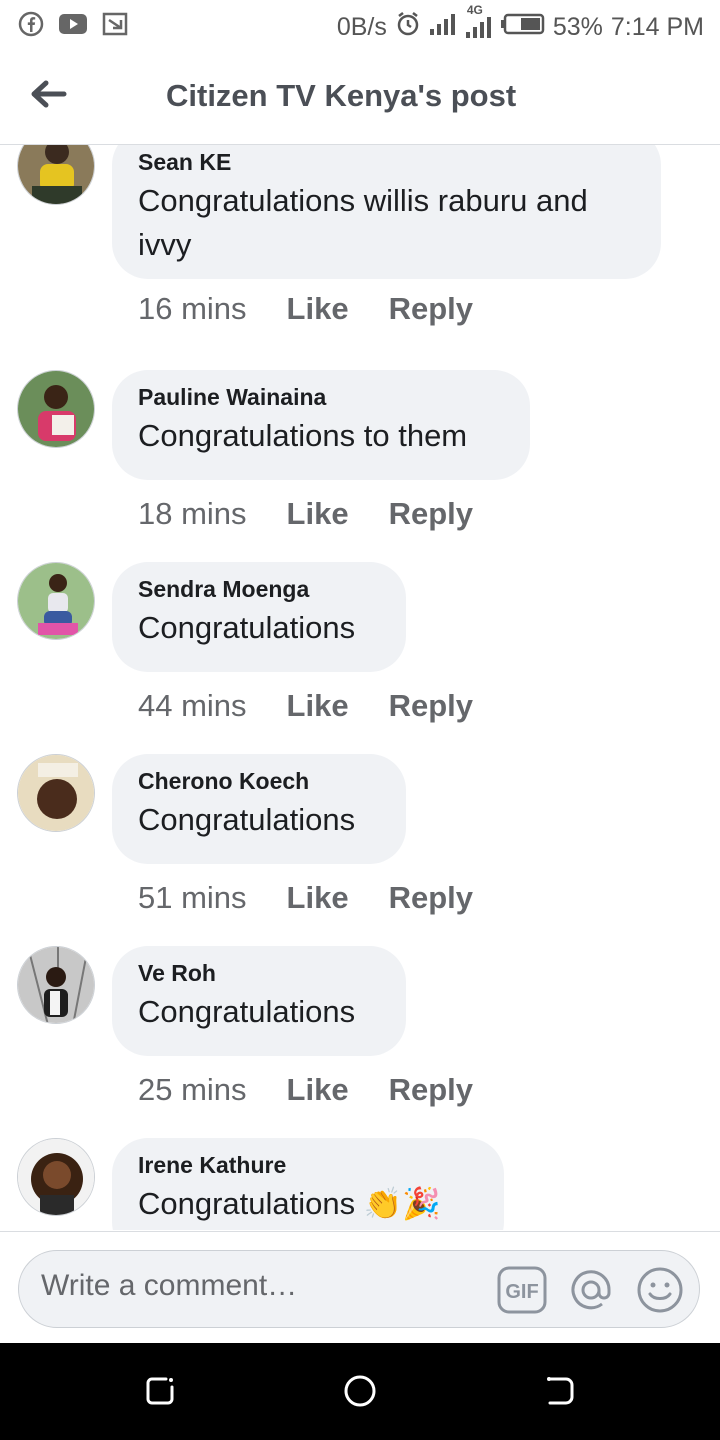 The height and width of the screenshot is (1440, 720). What do you see at coordinates (192, 514) in the screenshot?
I see `comment-time: 18 mins` at bounding box center [192, 514].